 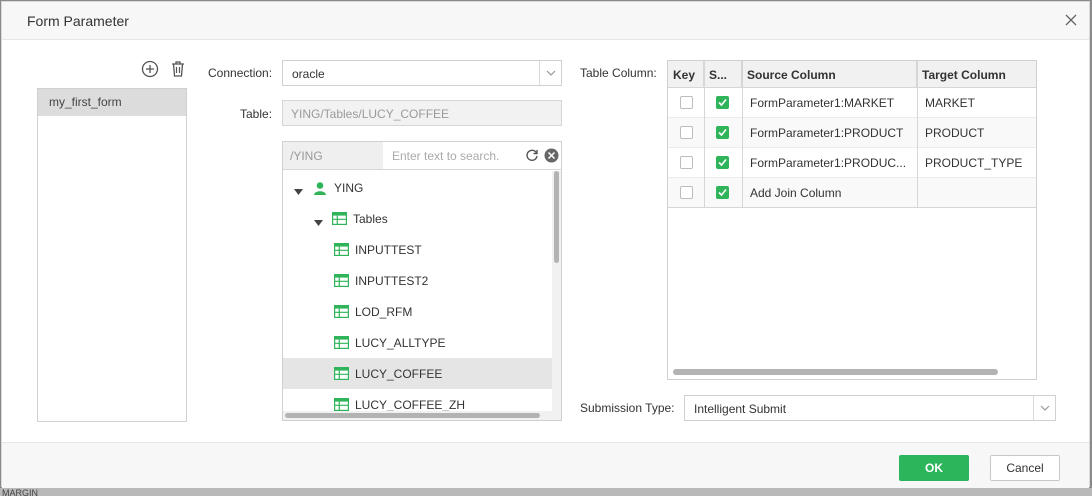 What do you see at coordinates (740, 409) in the screenshot?
I see `submission-type-value: Intelligent Submit` at bounding box center [740, 409].